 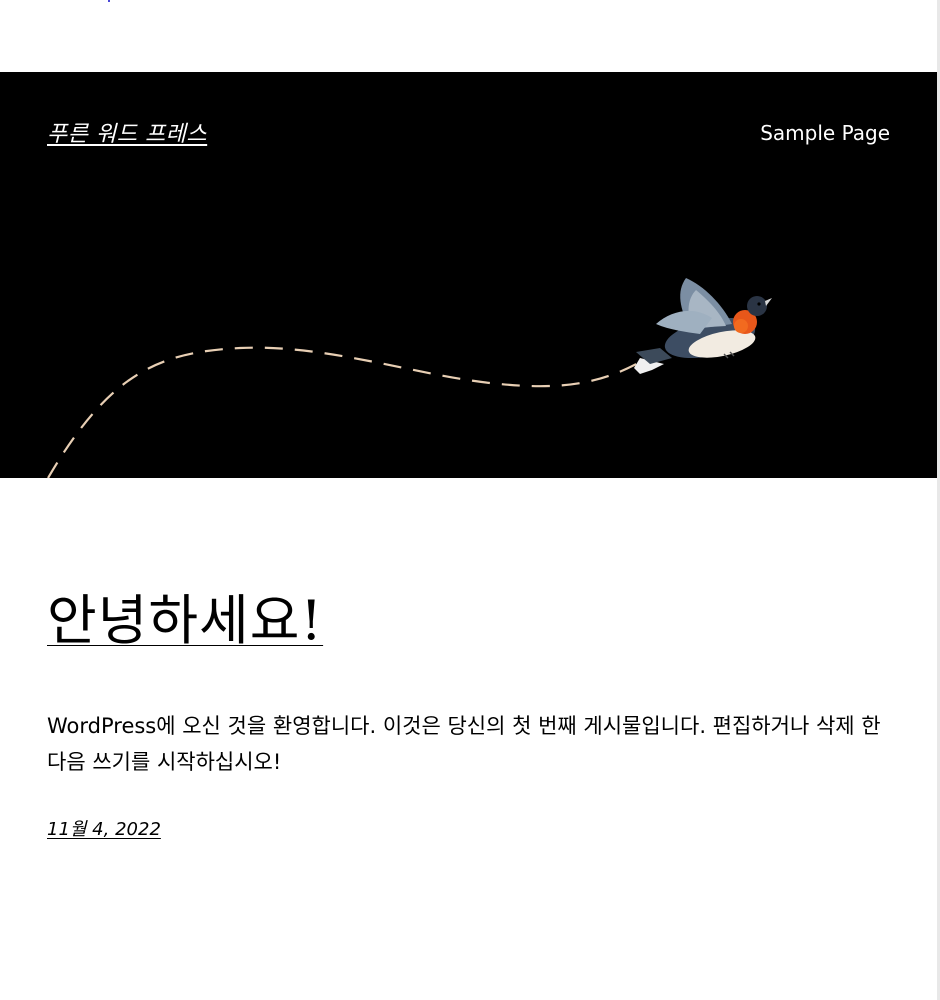 What do you see at coordinates (703, 326) in the screenshot?
I see `bird-icon` at bounding box center [703, 326].